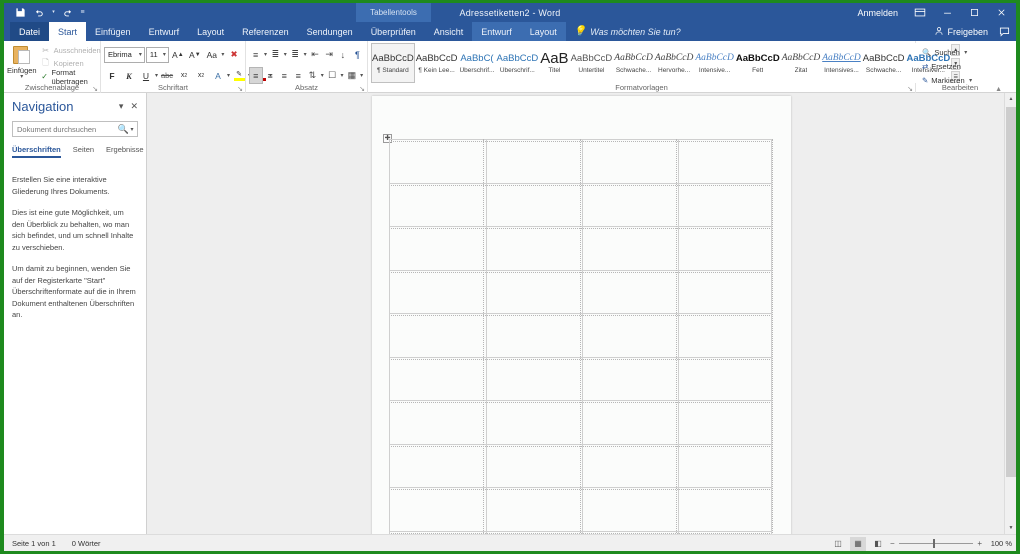 The height and width of the screenshot is (554, 1020). I want to click on replace-button: ⇄ Ersetzen, so click(960, 66).